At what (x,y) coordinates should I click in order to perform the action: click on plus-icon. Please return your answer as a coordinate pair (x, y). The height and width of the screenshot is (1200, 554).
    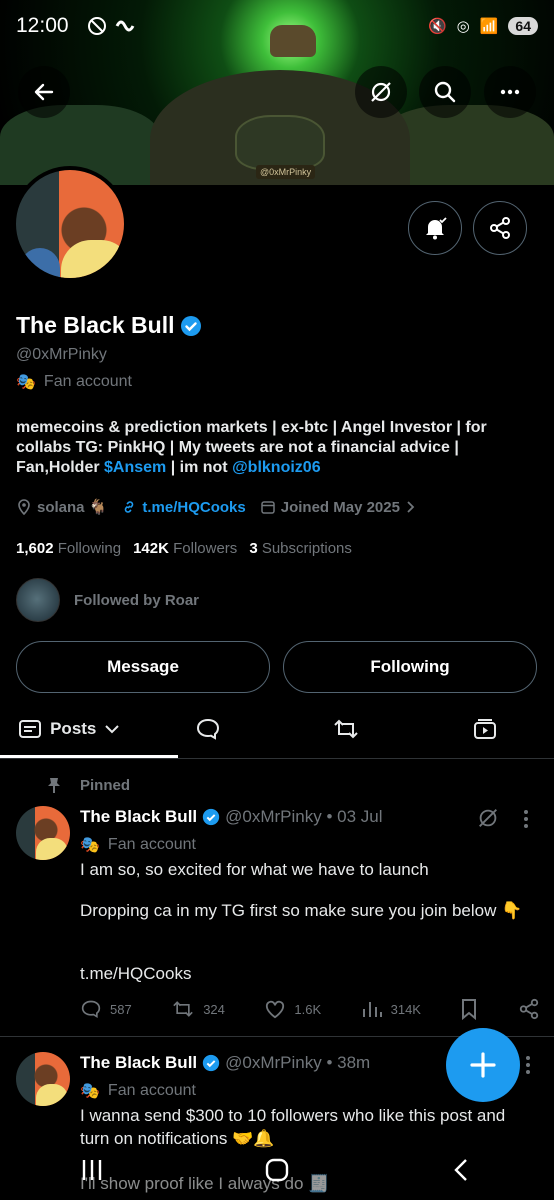
    Looking at the image, I should click on (483, 1065).